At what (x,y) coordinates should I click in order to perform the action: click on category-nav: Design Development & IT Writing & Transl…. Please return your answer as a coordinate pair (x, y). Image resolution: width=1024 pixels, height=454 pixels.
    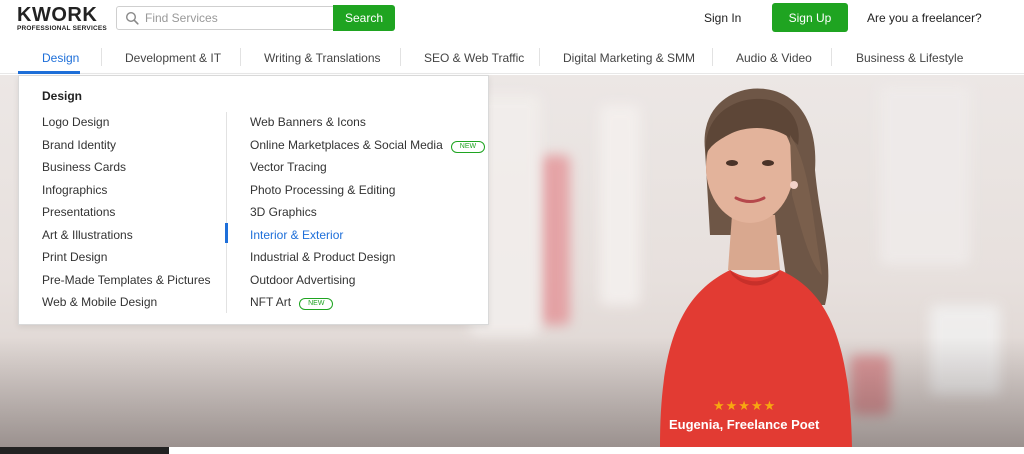
    Looking at the image, I should click on (512, 57).